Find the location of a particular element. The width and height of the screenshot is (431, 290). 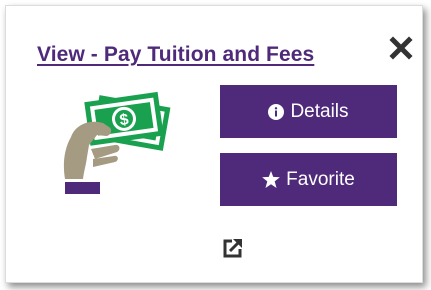

close-icon is located at coordinates (401, 48).